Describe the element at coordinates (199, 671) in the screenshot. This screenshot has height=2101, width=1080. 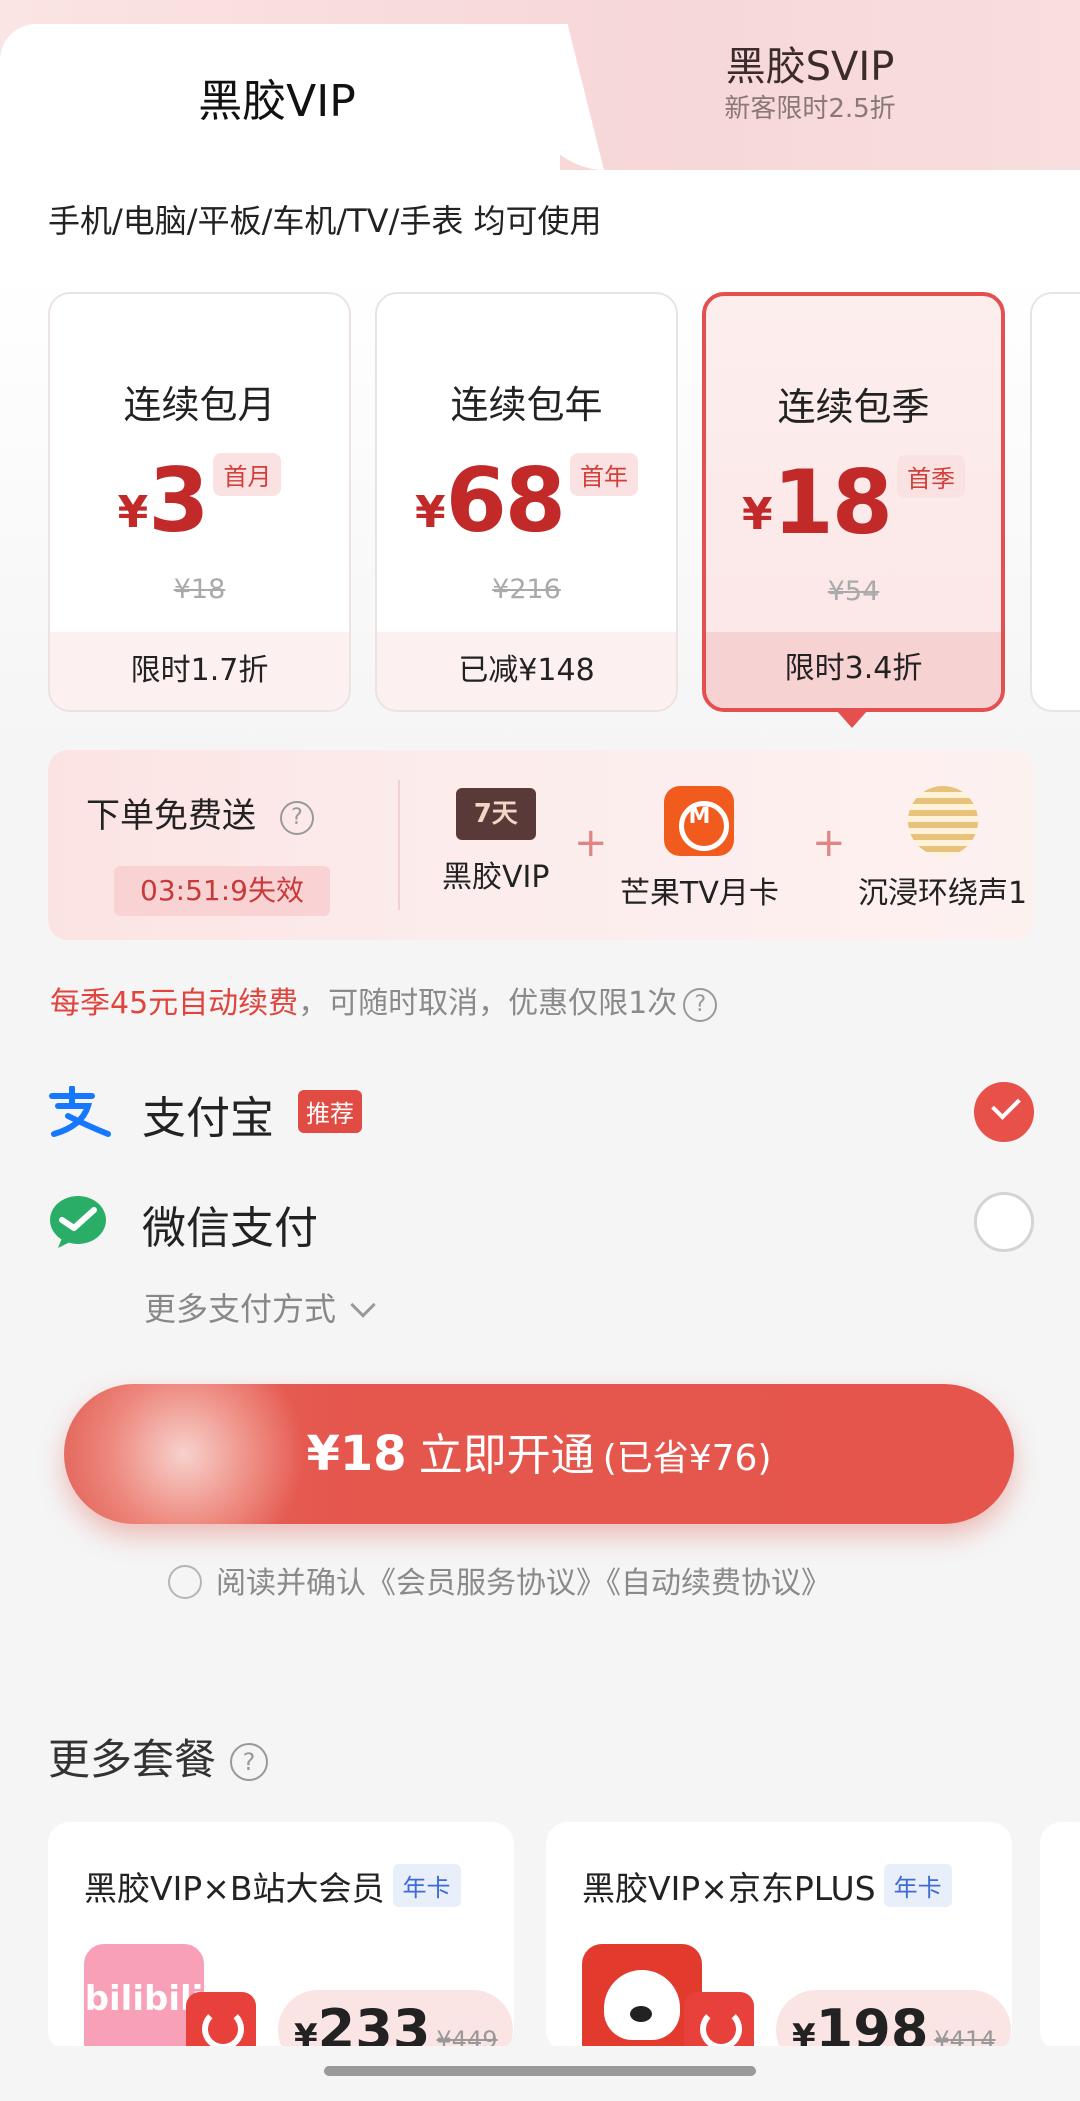
I see `plan-footer: 限时1.7折` at that location.